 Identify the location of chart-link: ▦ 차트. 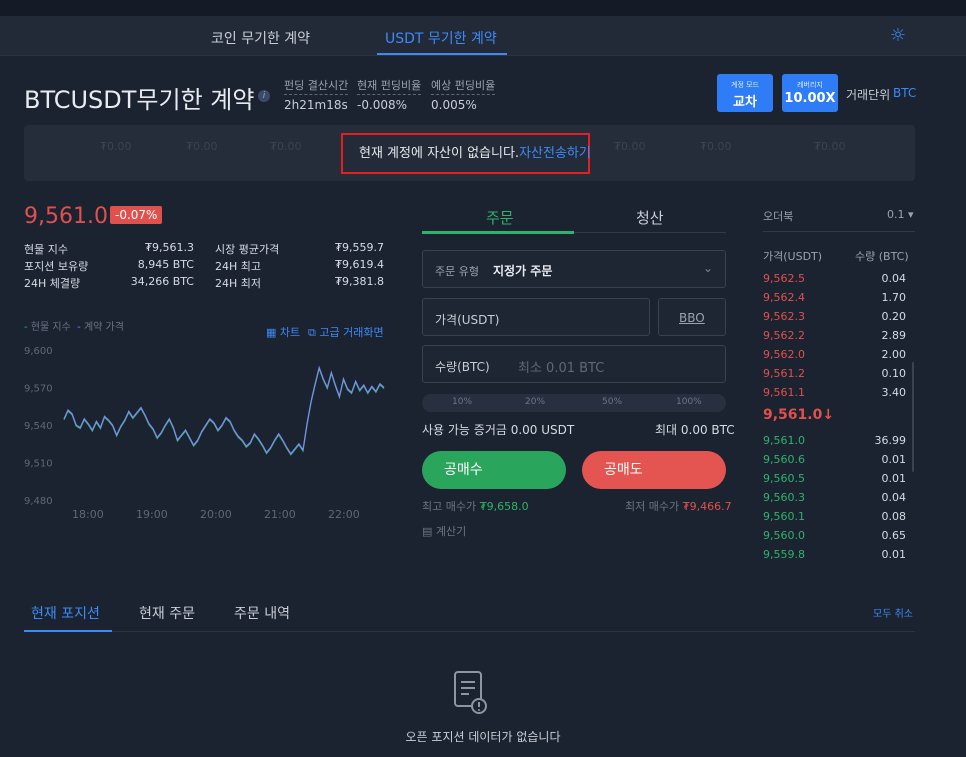
(283, 332).